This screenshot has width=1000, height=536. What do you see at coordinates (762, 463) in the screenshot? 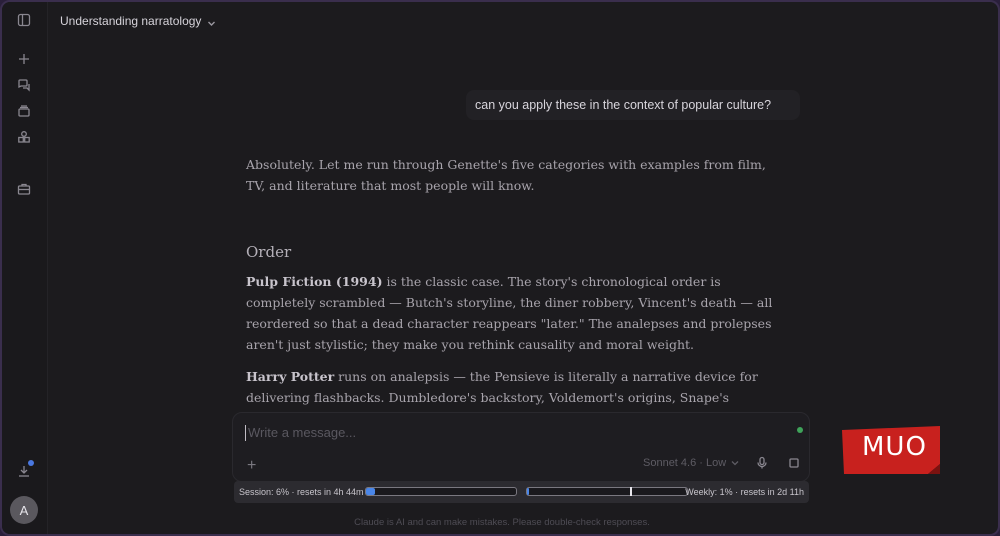
I see `microphone-icon` at bounding box center [762, 463].